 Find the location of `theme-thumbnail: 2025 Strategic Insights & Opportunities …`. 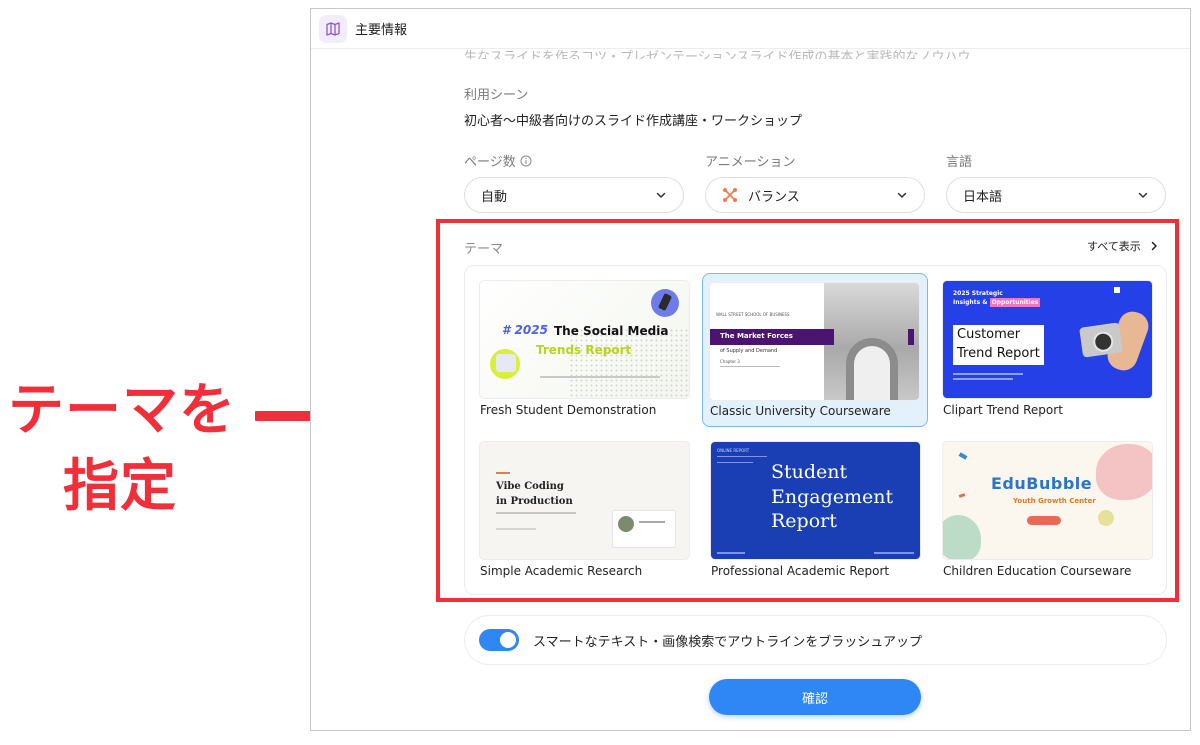

theme-thumbnail: 2025 Strategic Insights & Opportunities … is located at coordinates (1047, 339).